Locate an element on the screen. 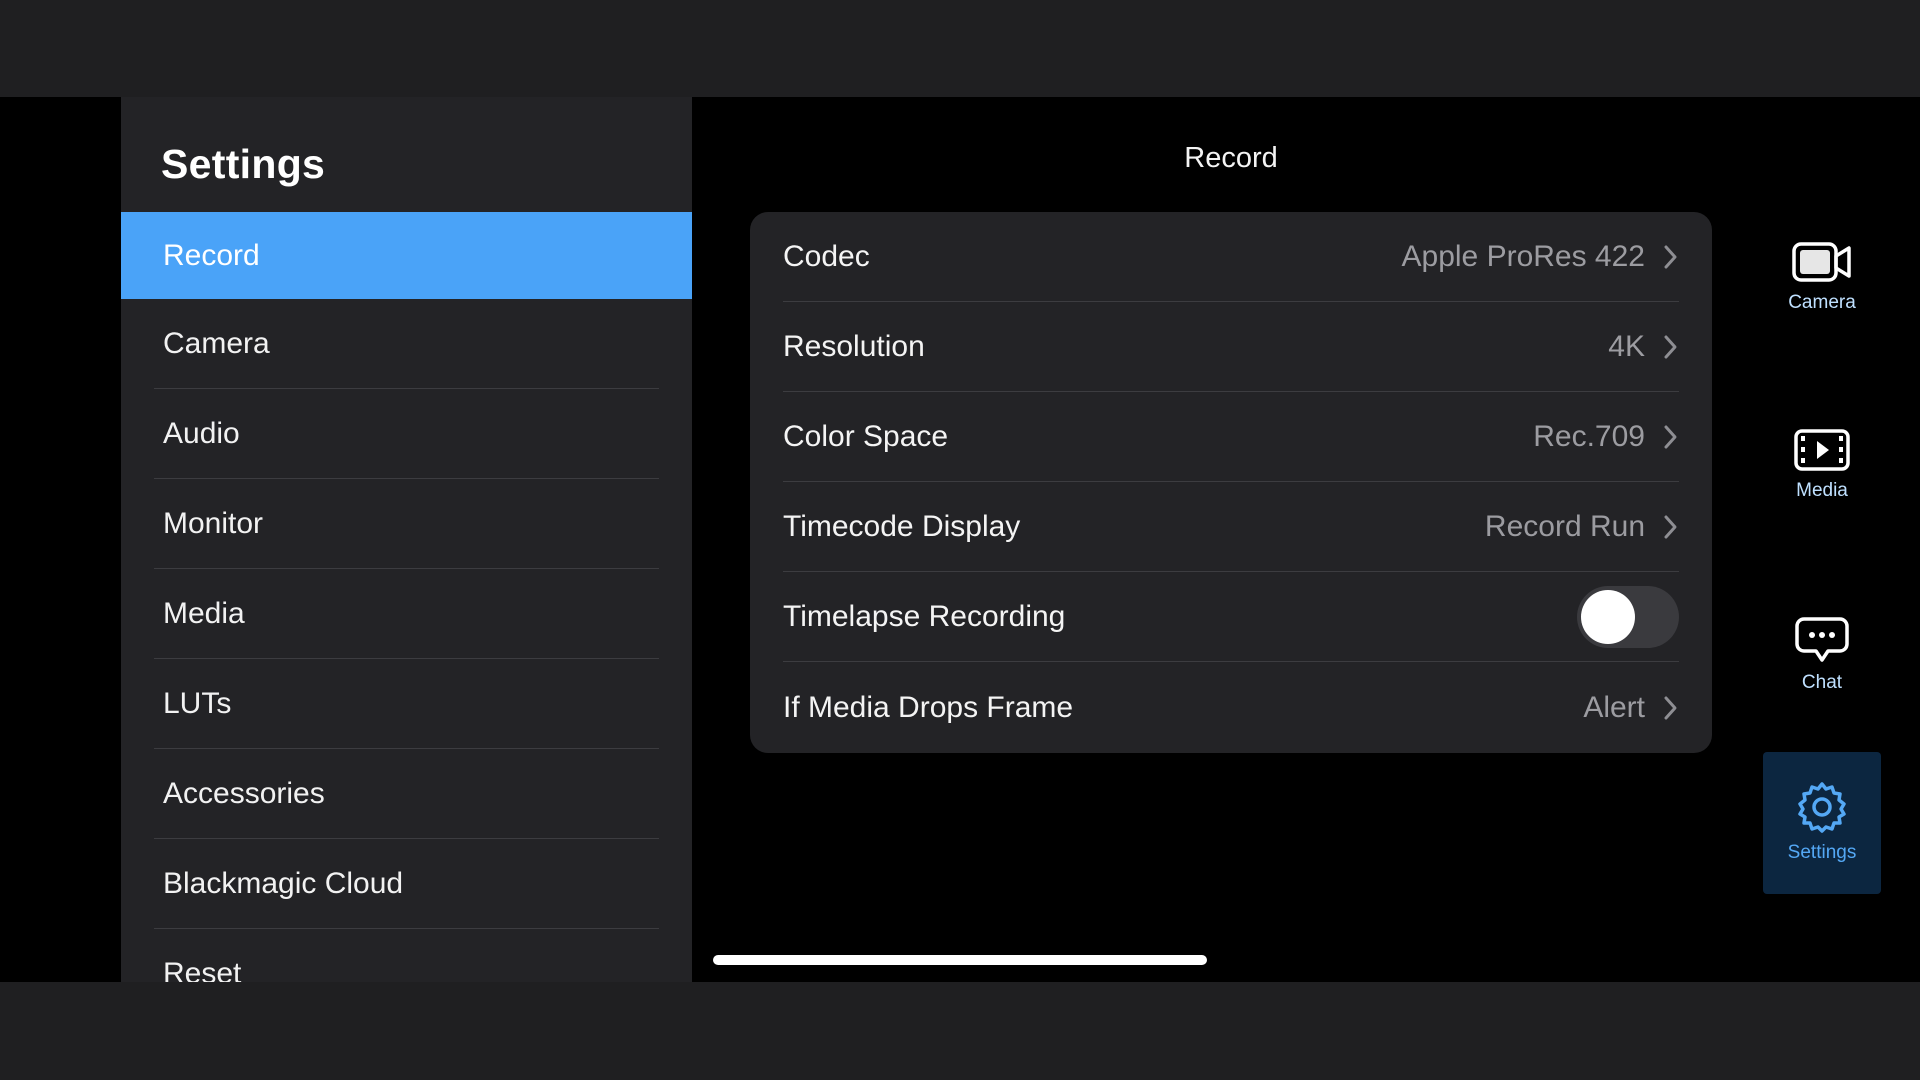 The height and width of the screenshot is (1080, 1920). camera-icon is located at coordinates (1821, 262).